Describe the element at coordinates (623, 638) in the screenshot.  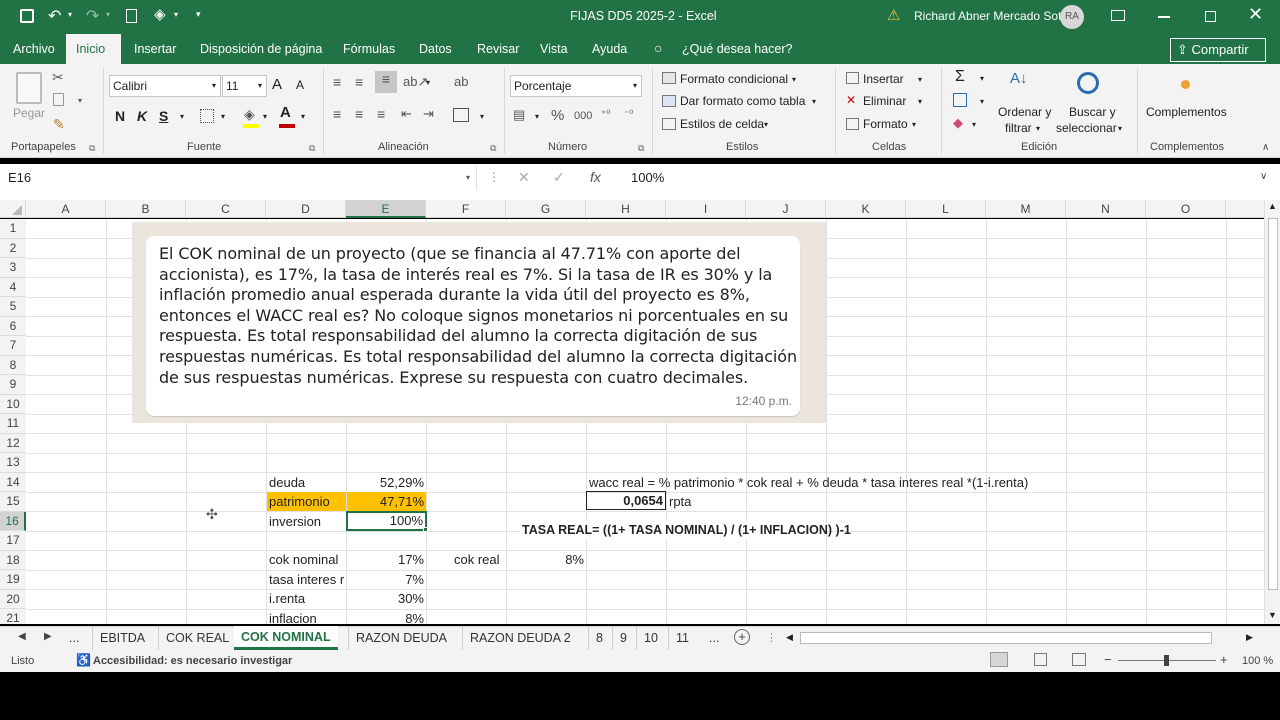
I see `sheet-tab: 9` at that location.